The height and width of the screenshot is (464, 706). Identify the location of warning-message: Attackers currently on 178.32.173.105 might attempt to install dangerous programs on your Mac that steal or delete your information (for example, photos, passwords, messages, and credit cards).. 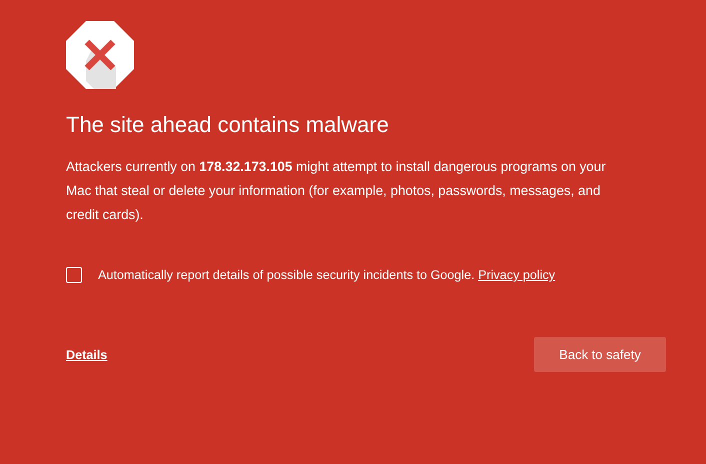
(336, 191).